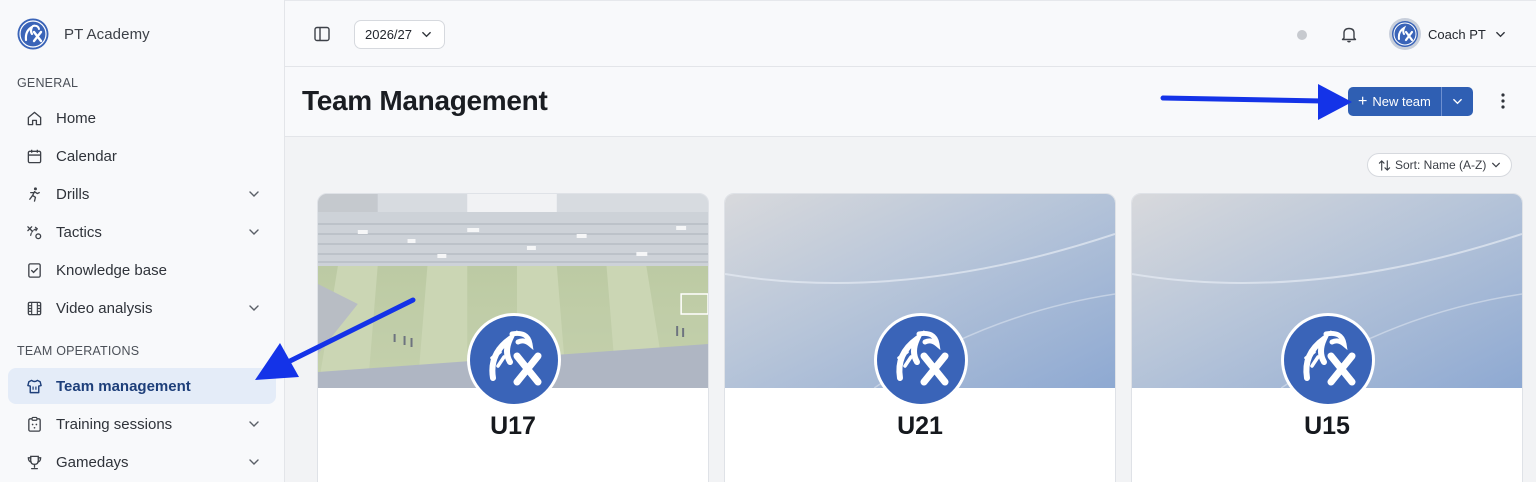  I want to click on sidebar-item-tactics: Tactics, so click(142, 232).